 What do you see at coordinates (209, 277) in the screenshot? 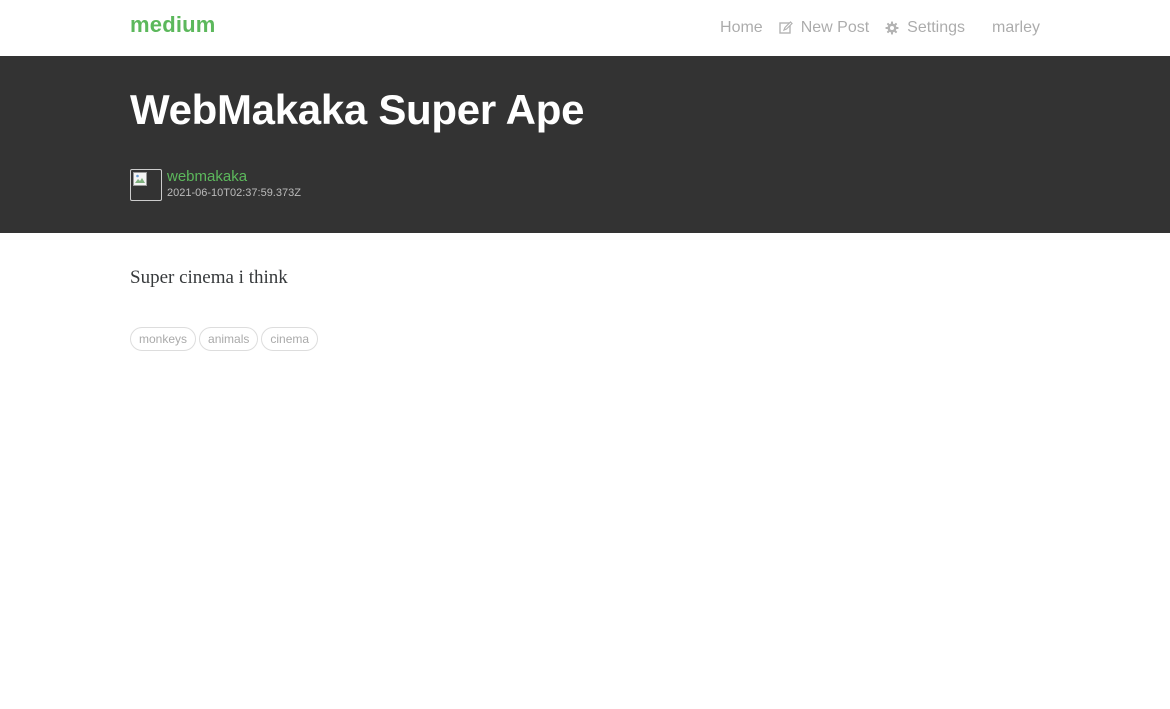
I see `article-body: Super cinema i think` at bounding box center [209, 277].